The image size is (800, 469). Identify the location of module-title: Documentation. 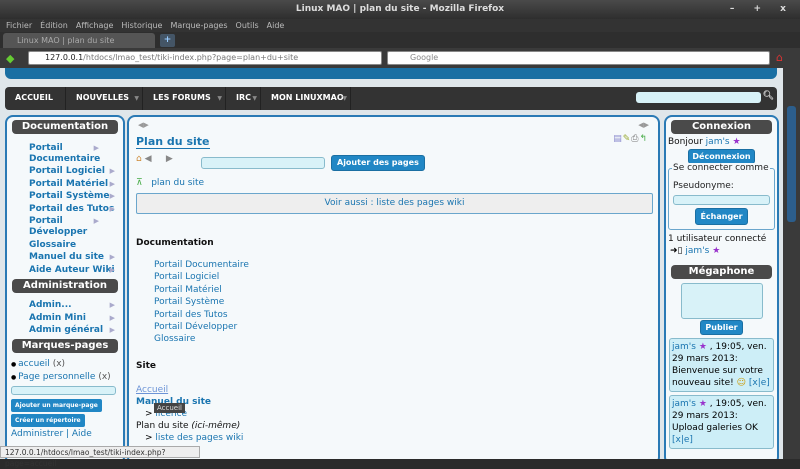
(65, 127).